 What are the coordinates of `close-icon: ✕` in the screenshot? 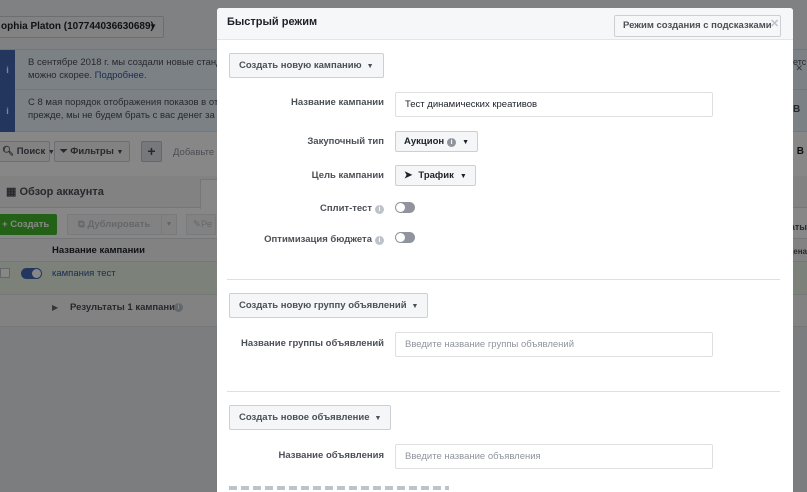 It's located at (774, 23).